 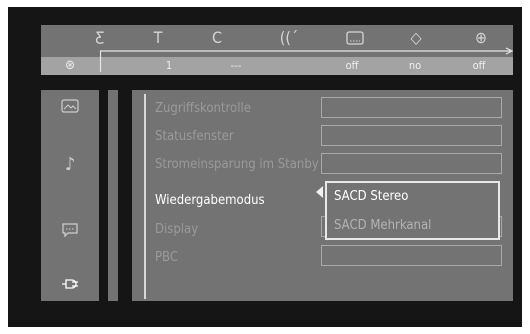 I want to click on category-sidebar: ♪, so click(x=70, y=195).